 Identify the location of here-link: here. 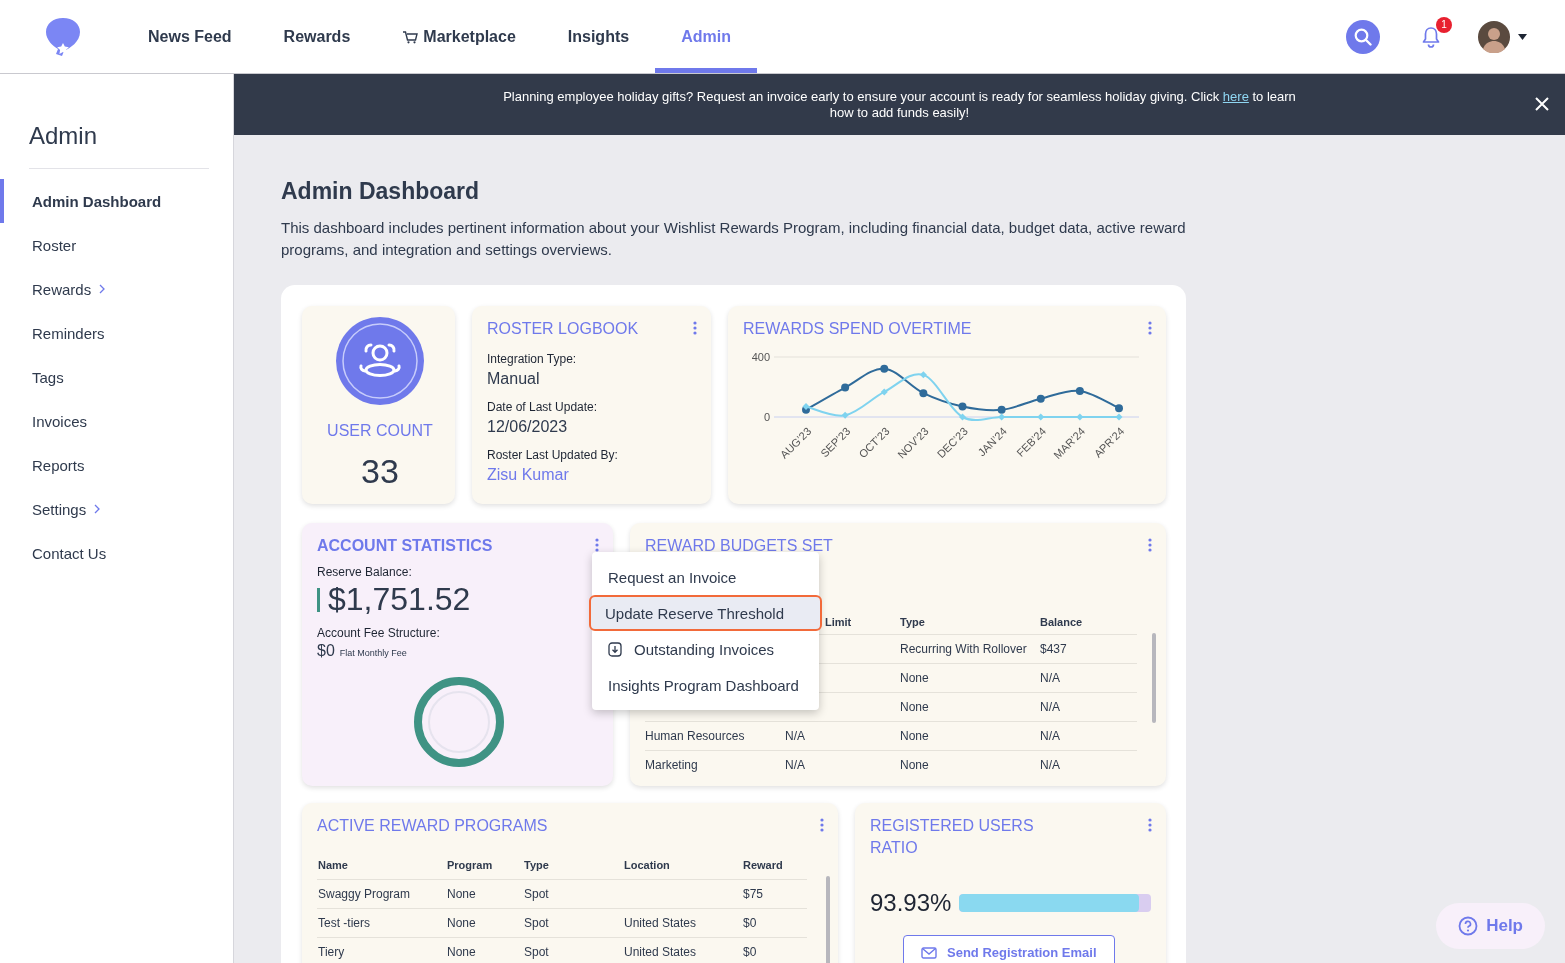
(1235, 96).